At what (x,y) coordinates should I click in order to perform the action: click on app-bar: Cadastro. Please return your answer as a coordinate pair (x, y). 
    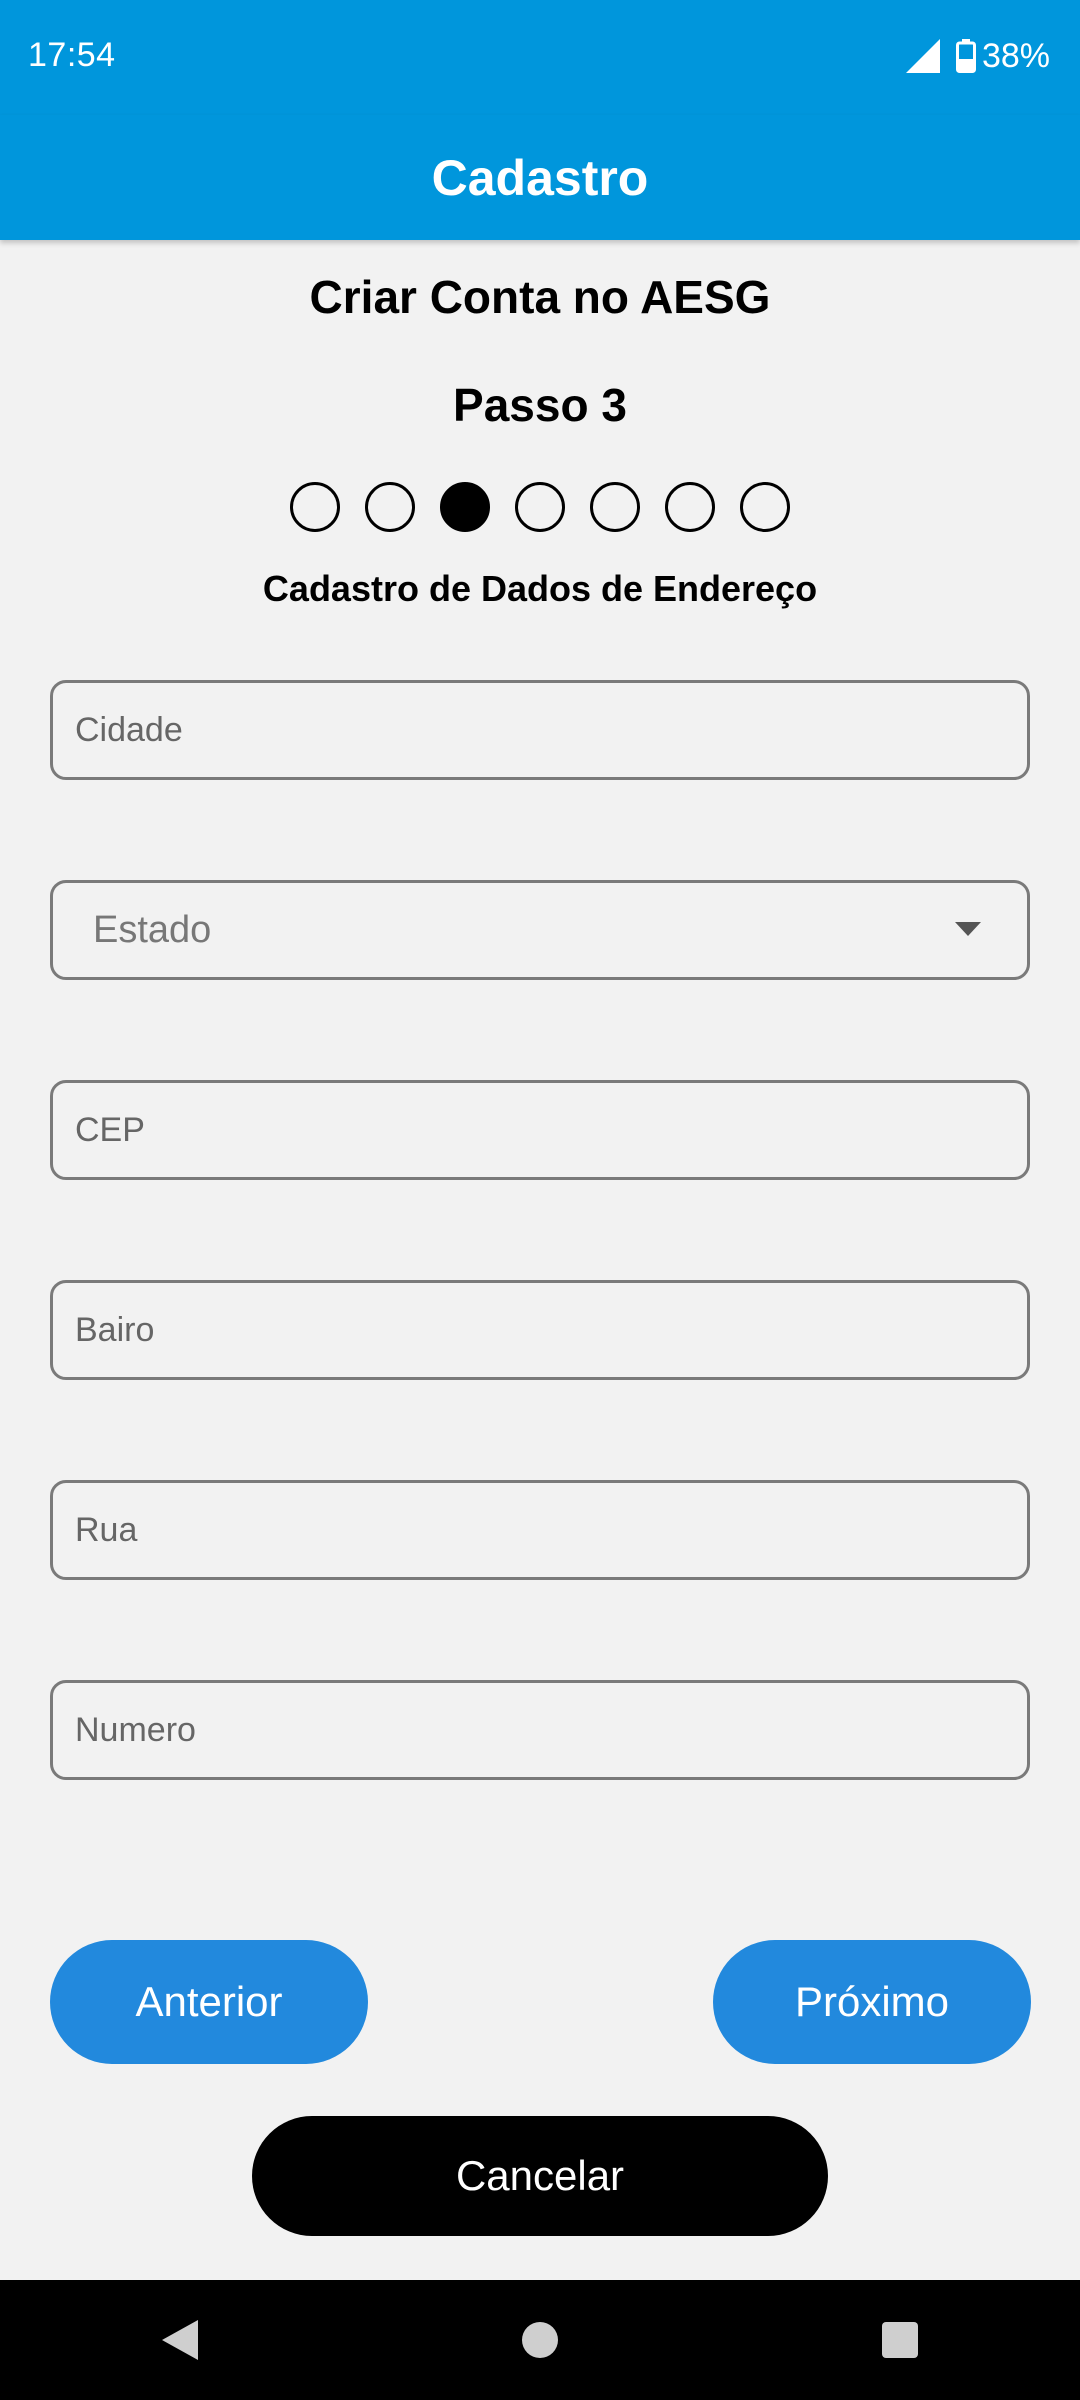
    Looking at the image, I should click on (540, 177).